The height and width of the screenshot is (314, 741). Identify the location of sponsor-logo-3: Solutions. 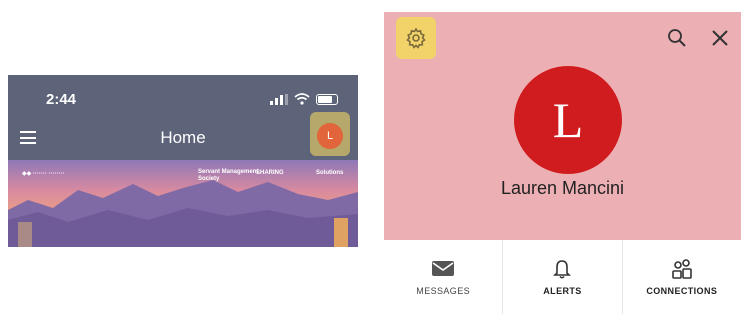
(330, 173).